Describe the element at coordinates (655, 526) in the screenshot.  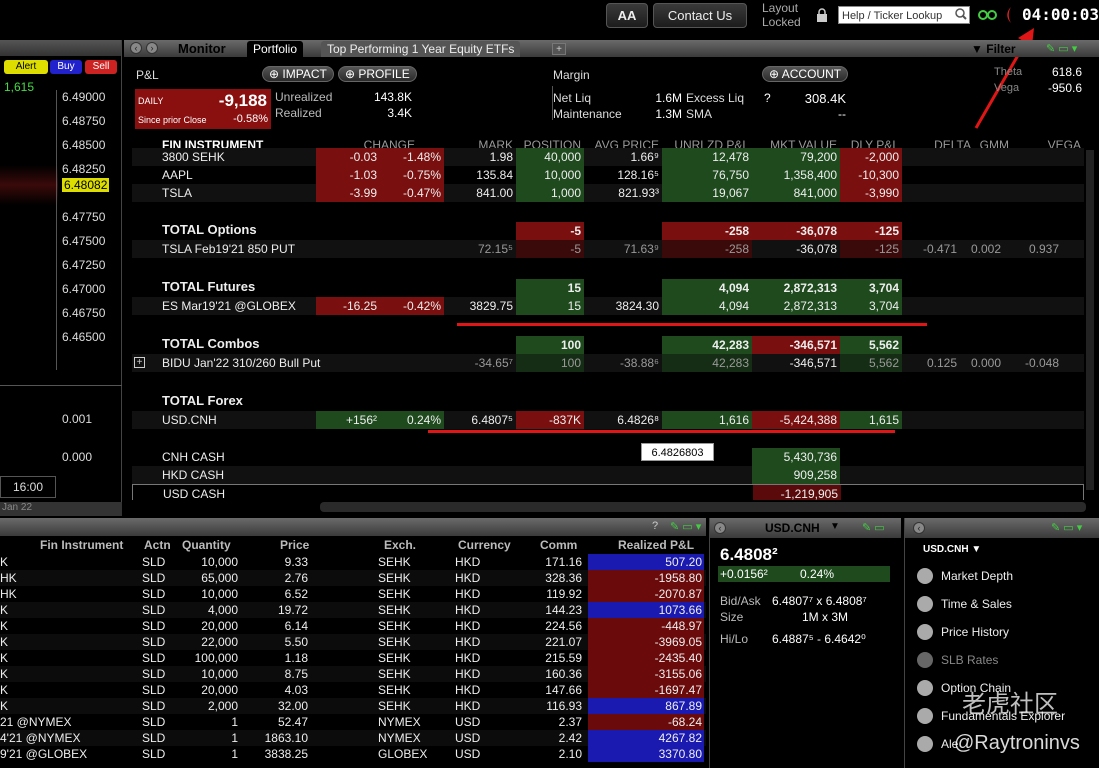
I see `help-icon: ?` at that location.